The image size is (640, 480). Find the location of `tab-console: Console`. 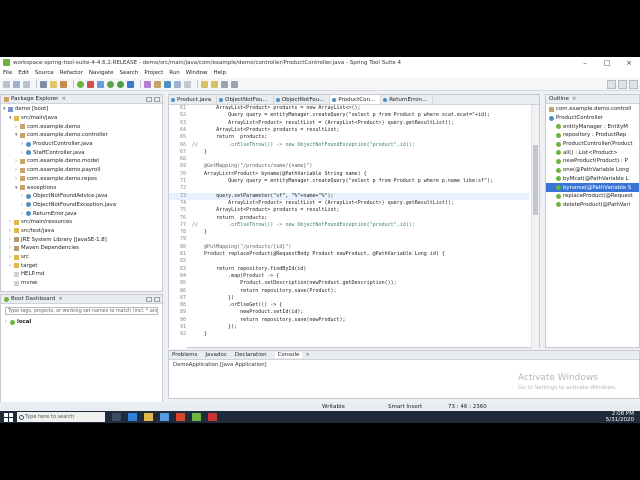

tab-console: Console is located at coordinates (288, 355).